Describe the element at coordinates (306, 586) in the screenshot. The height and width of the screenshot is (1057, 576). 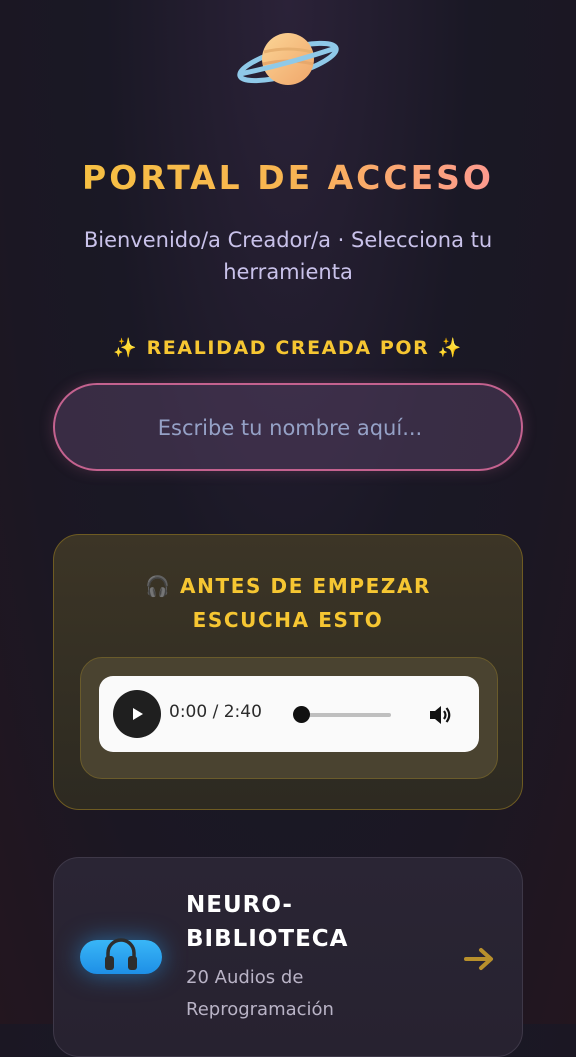
I see `audio-title-line1: ANTES DE EMPEZAR` at that location.